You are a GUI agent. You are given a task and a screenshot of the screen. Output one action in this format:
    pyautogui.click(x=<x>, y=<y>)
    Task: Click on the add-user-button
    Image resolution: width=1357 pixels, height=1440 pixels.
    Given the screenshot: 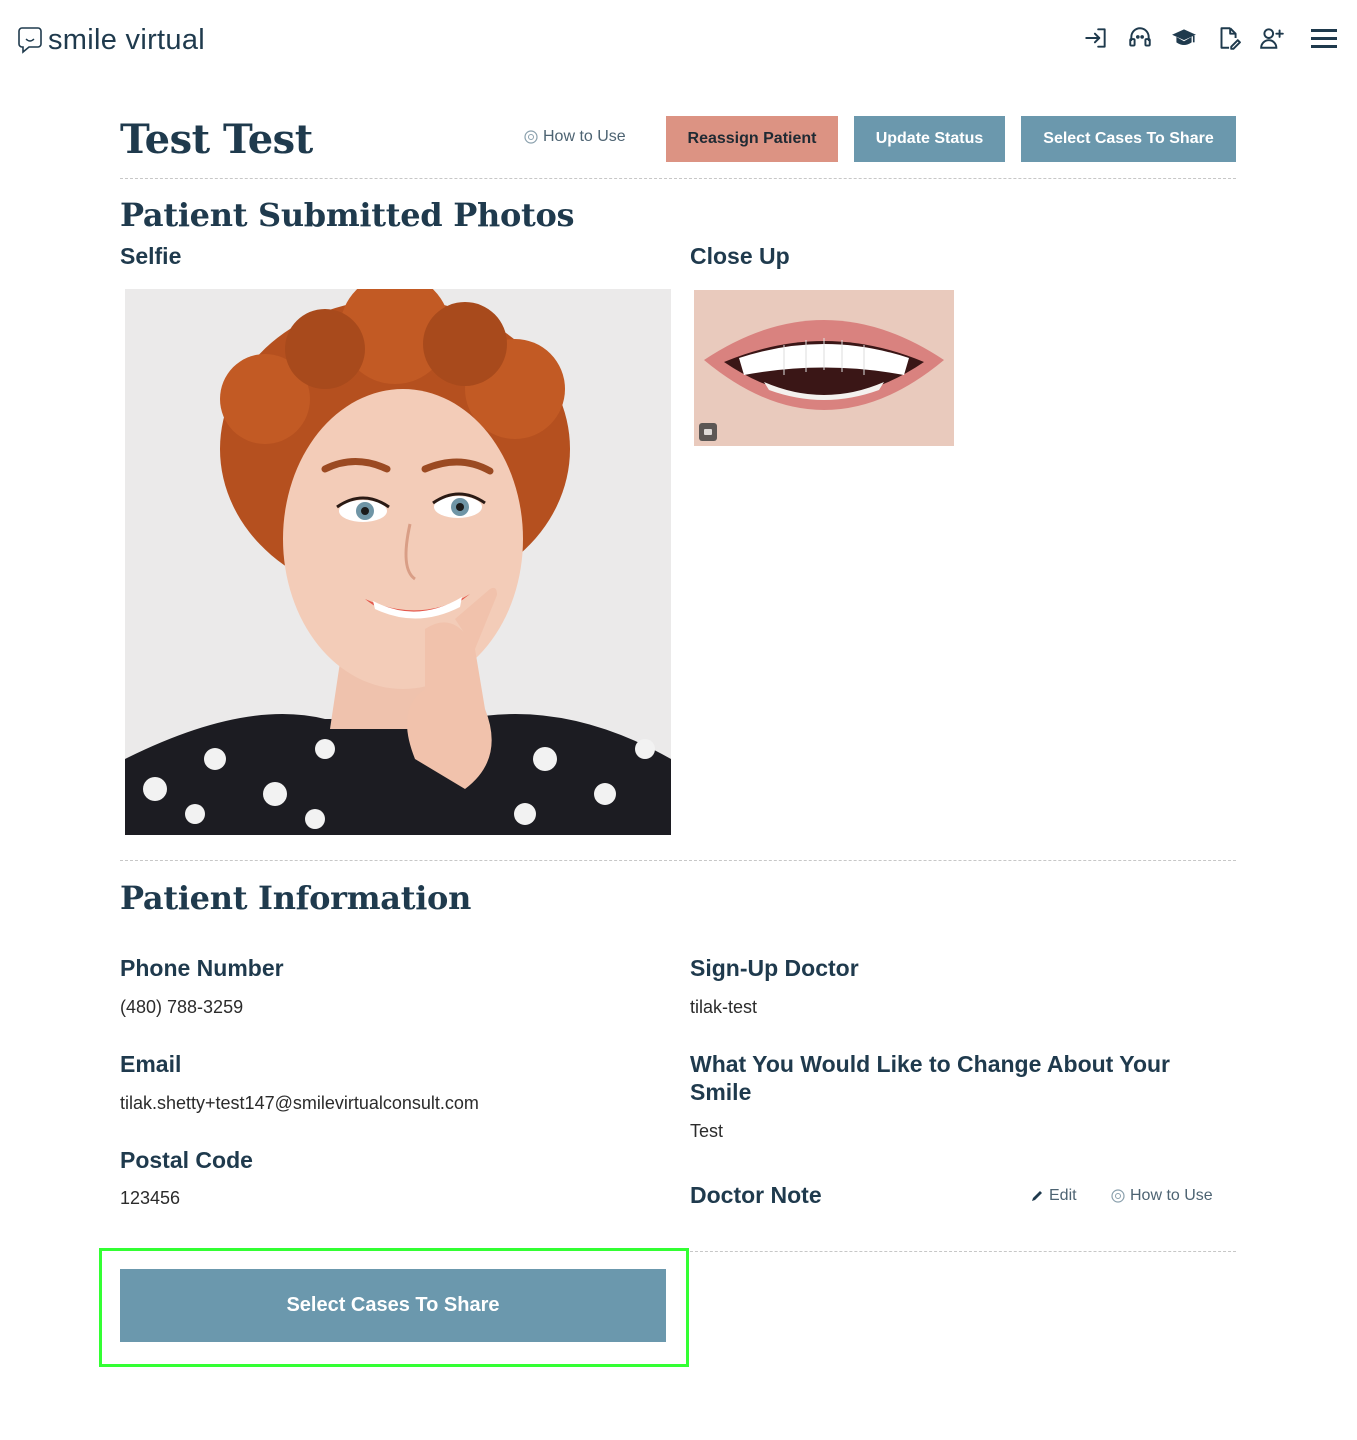 What is the action you would take?
    pyautogui.click(x=1272, y=38)
    